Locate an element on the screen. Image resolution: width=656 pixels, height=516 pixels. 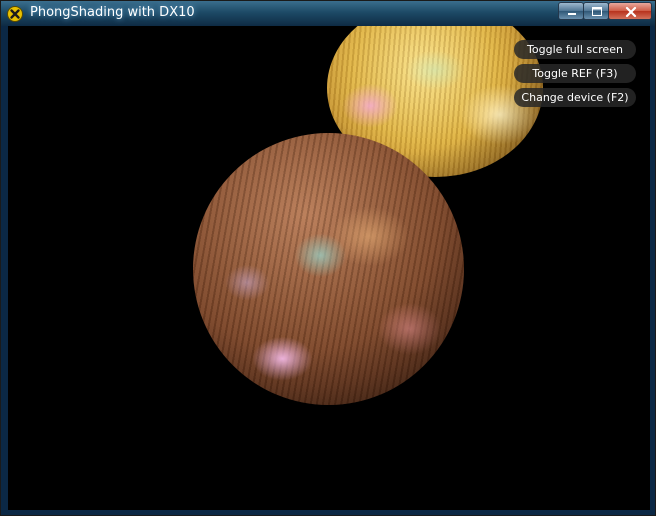
change-device-button: Change device (F2) is located at coordinates (575, 97).